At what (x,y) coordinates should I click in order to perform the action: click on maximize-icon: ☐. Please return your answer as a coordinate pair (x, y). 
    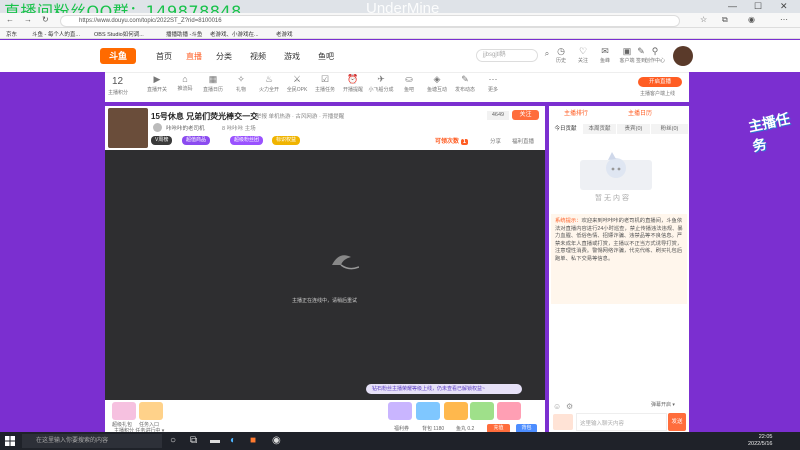
    Looking at the image, I should click on (758, 6).